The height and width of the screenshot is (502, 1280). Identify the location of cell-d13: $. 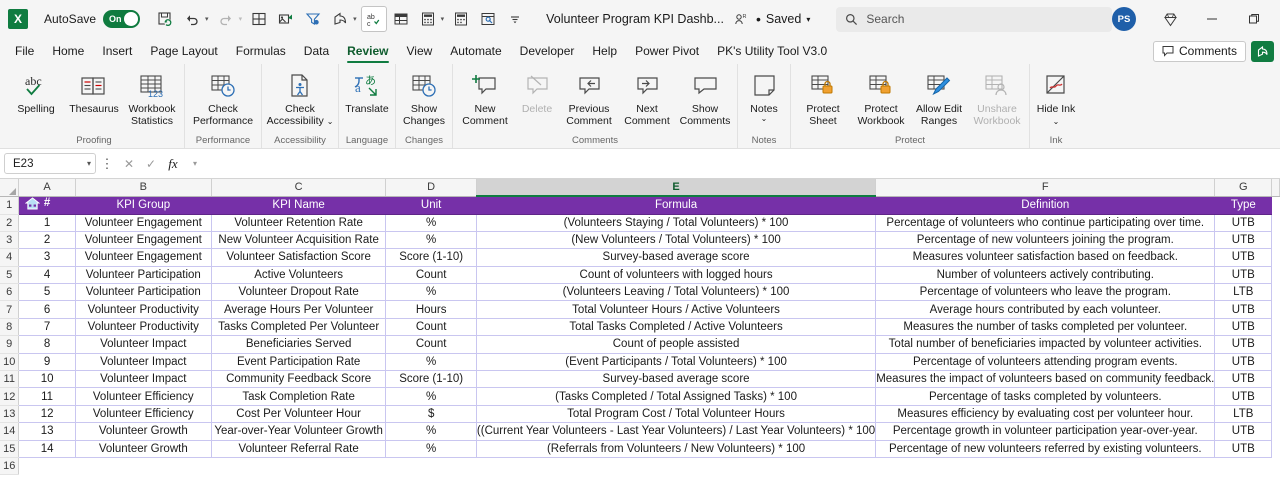
(431, 414).